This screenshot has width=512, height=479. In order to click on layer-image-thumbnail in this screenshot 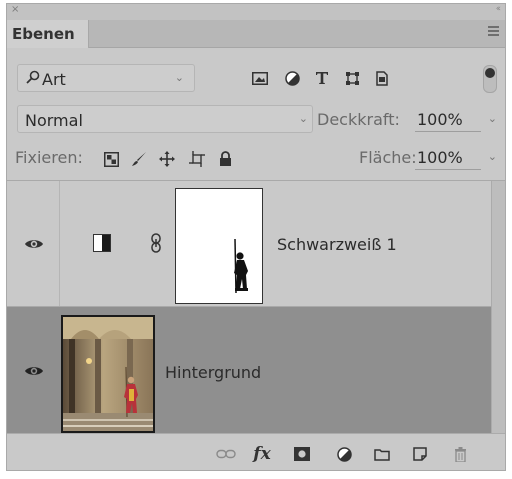, I will do `click(108, 374)`.